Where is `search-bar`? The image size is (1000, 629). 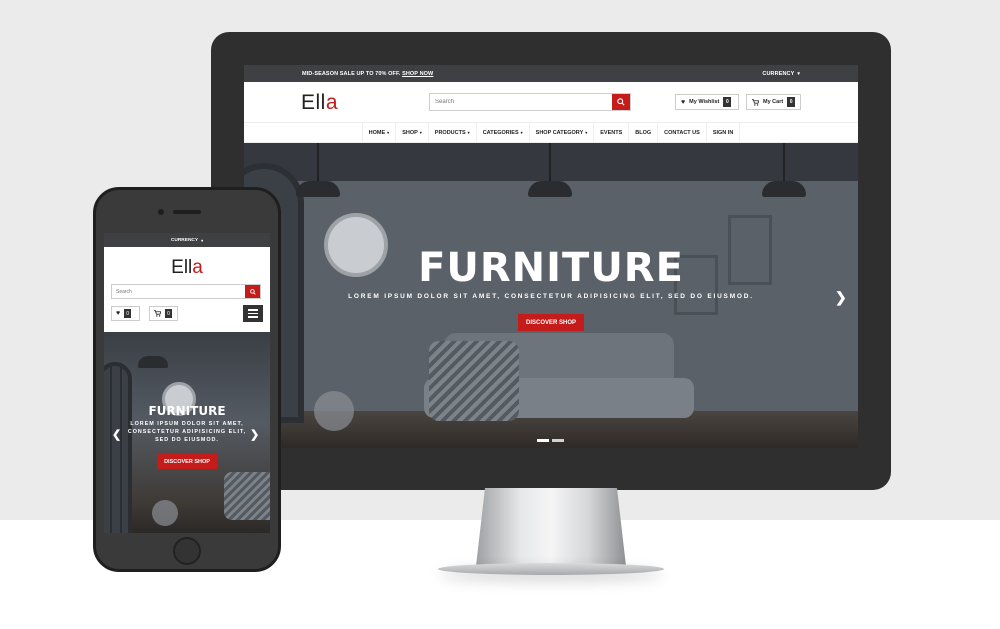 search-bar is located at coordinates (530, 102).